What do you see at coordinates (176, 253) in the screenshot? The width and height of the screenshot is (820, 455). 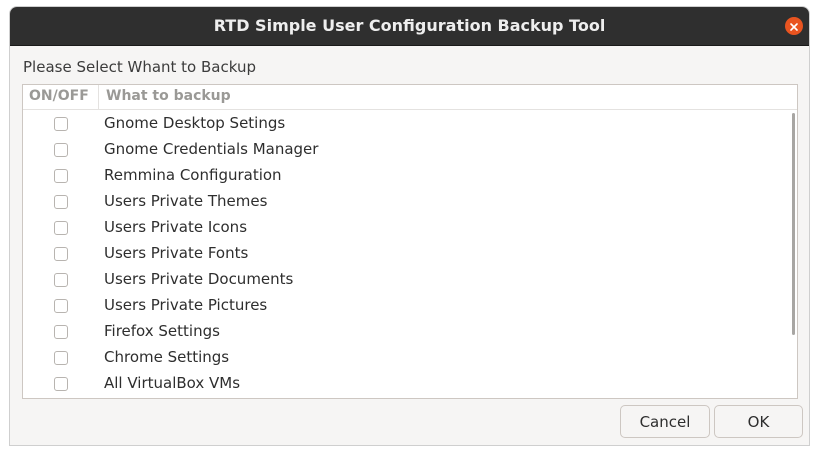 I see `list-item-label: Users Private Fonts` at bounding box center [176, 253].